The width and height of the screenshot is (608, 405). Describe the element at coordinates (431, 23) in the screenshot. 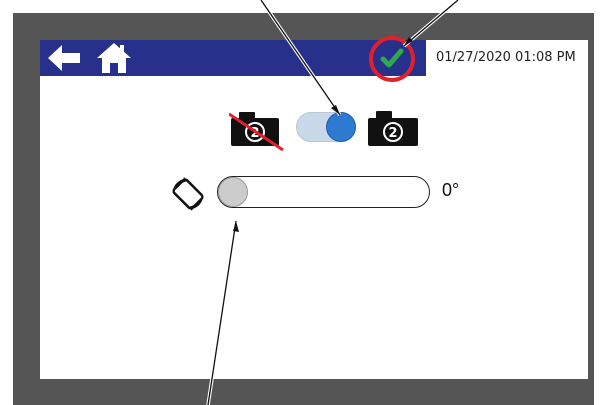

I see `callout-line-status` at that location.